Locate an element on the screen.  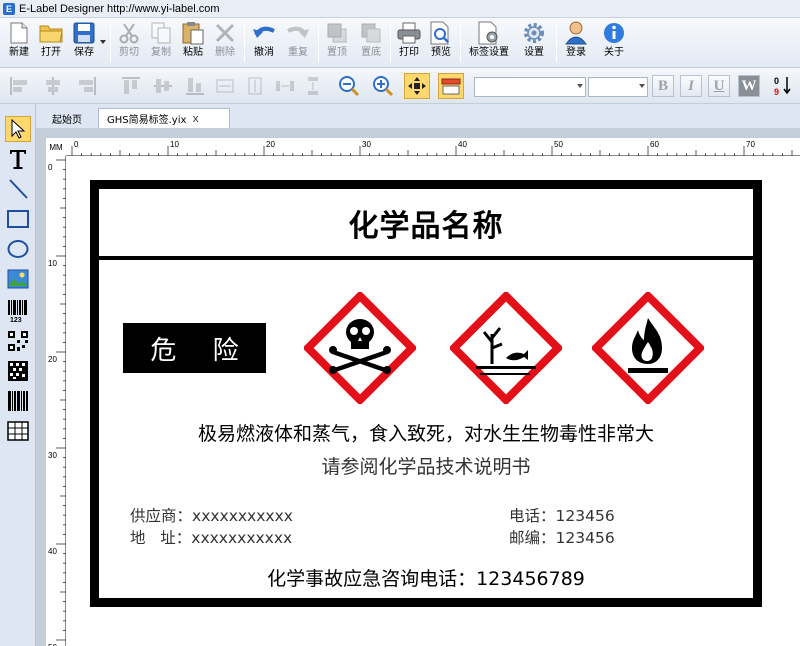
same-width-icon is located at coordinates (225, 86).